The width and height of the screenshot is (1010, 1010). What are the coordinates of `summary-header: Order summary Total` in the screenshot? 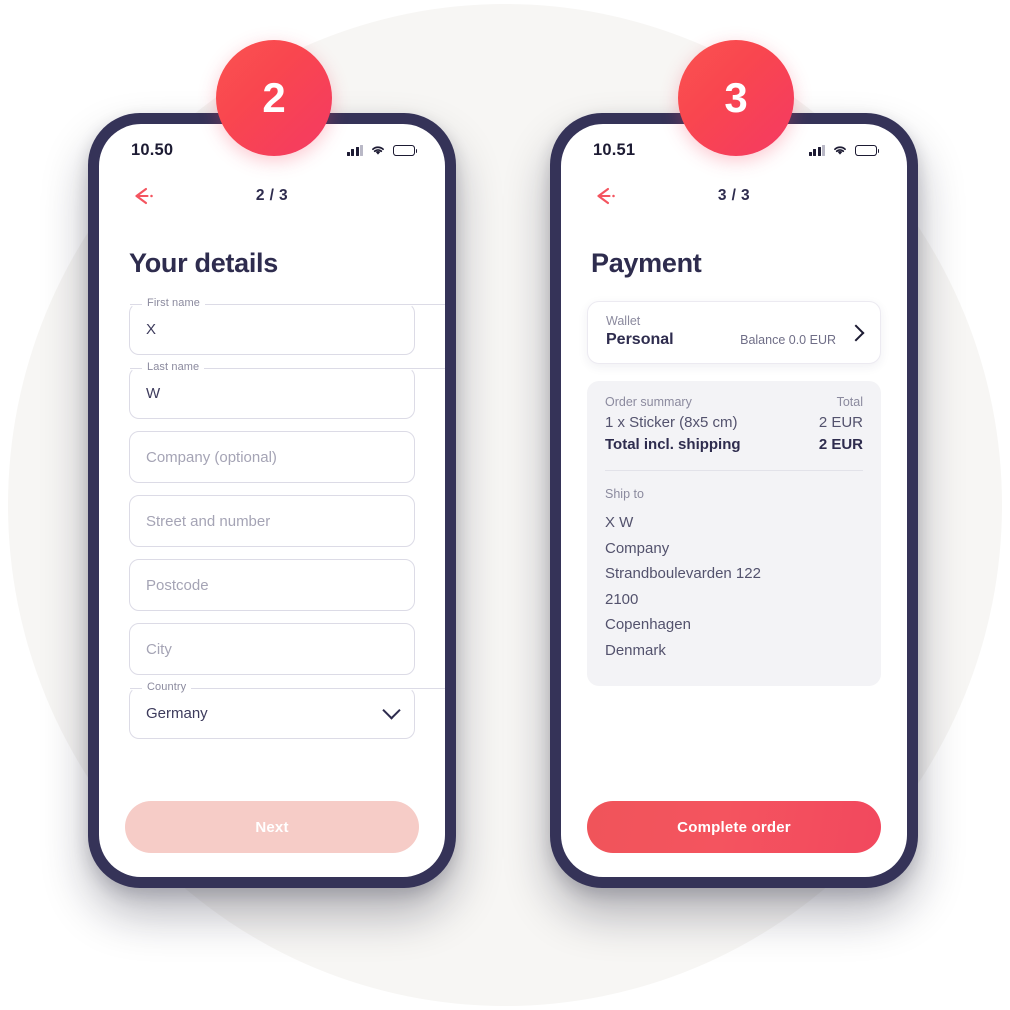 It's located at (734, 402).